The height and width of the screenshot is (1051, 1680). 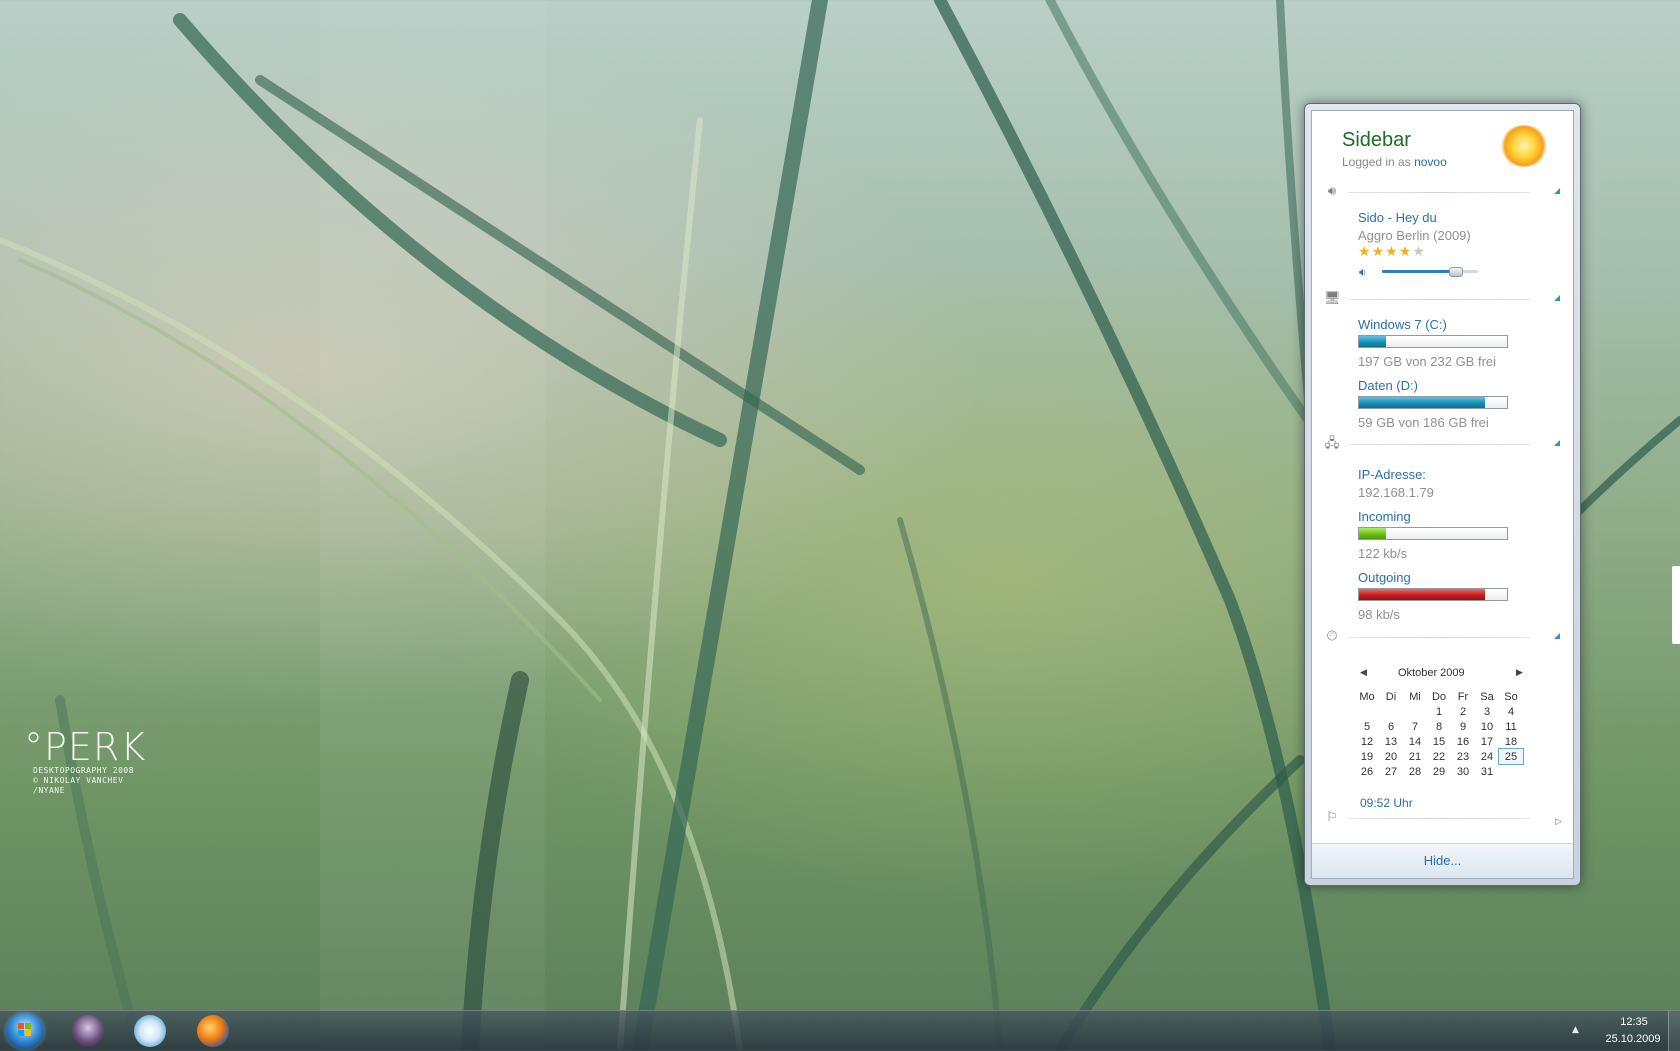 What do you see at coordinates (1392, 474) in the screenshot?
I see `ip-label: IP-Adresse:` at bounding box center [1392, 474].